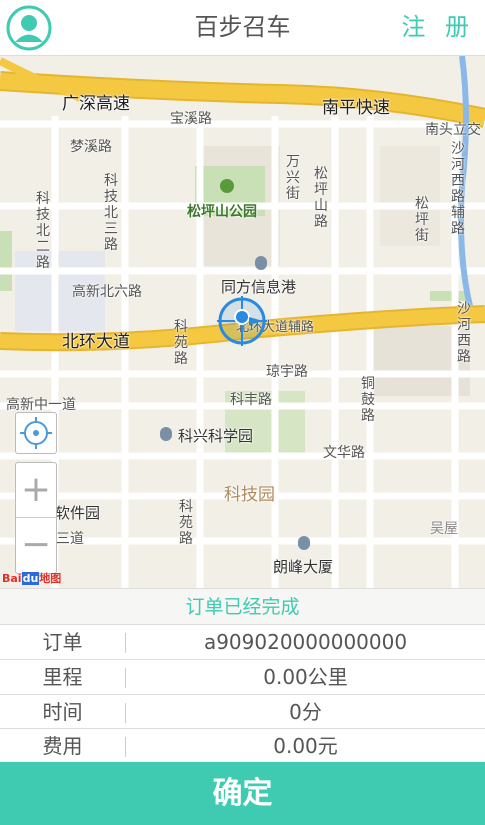 The width and height of the screenshot is (485, 825). What do you see at coordinates (344, 453) in the screenshot?
I see `map-label-wenhua: 文华路` at bounding box center [344, 453].